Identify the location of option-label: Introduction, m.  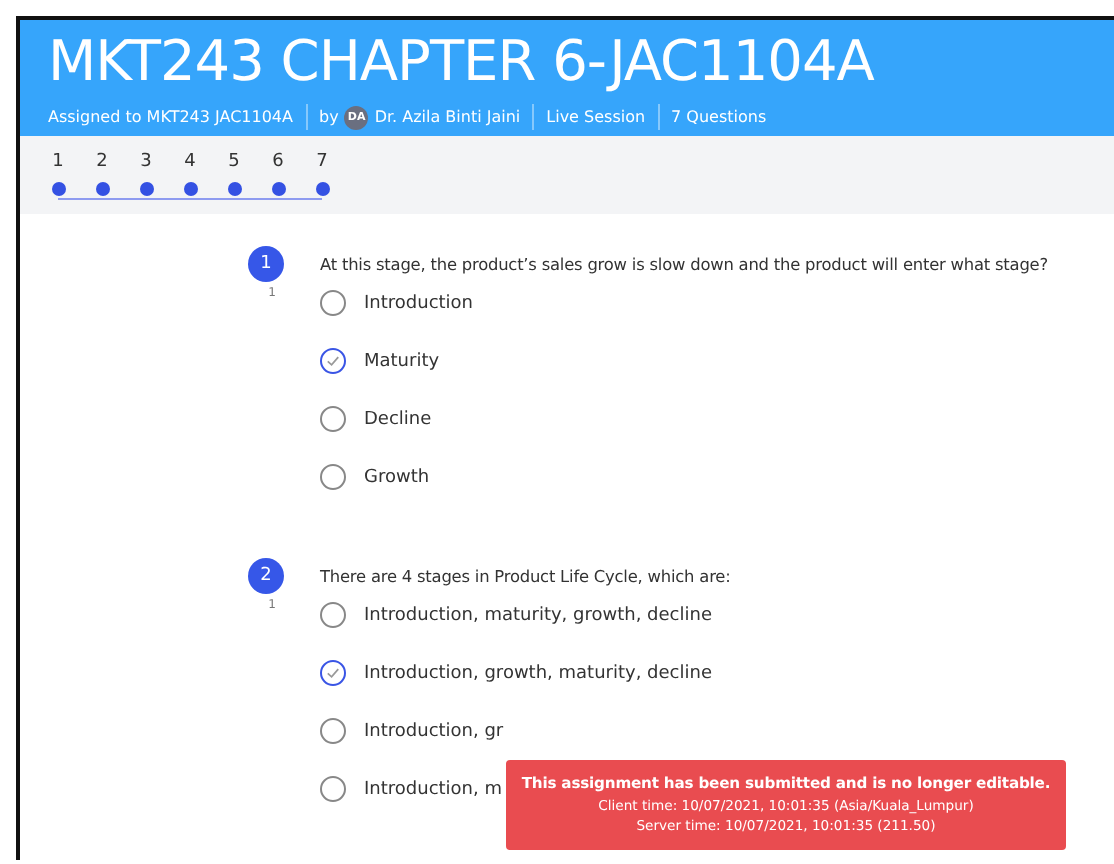
(433, 789).